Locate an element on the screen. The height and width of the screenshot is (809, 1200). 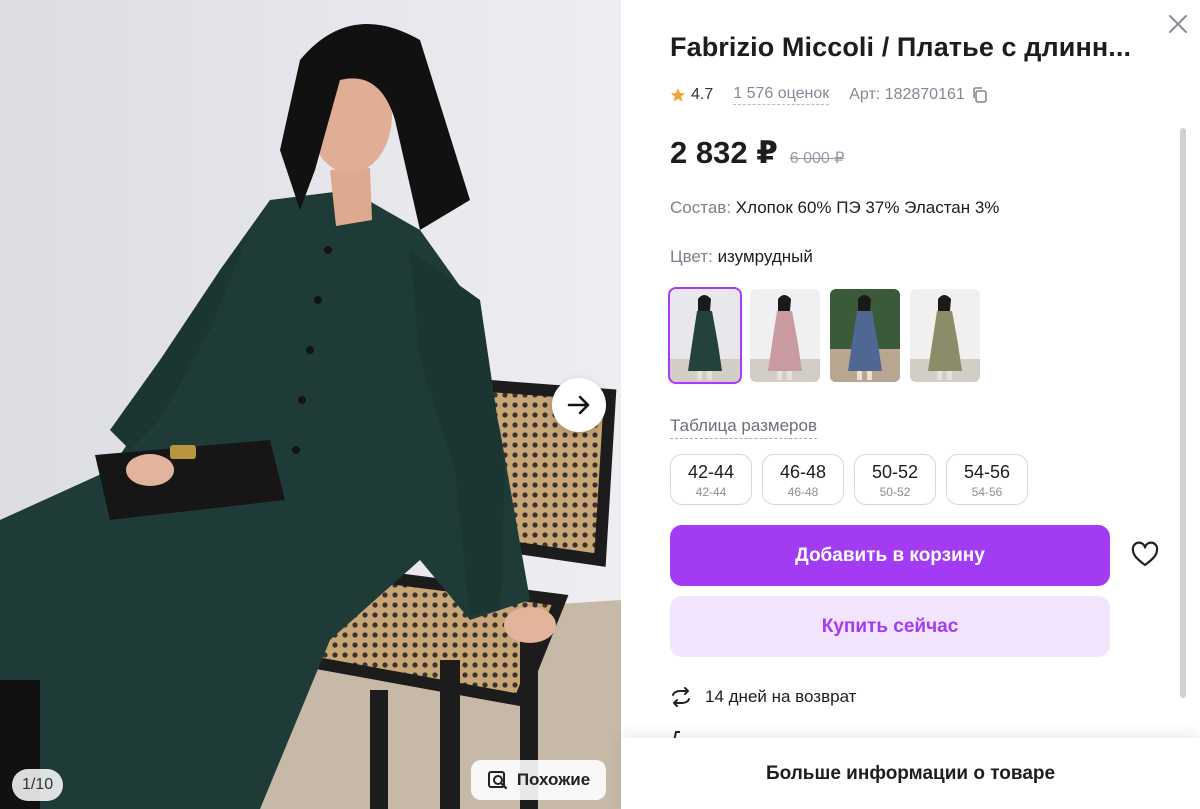
similar-products-button: Похожие is located at coordinates (538, 780).